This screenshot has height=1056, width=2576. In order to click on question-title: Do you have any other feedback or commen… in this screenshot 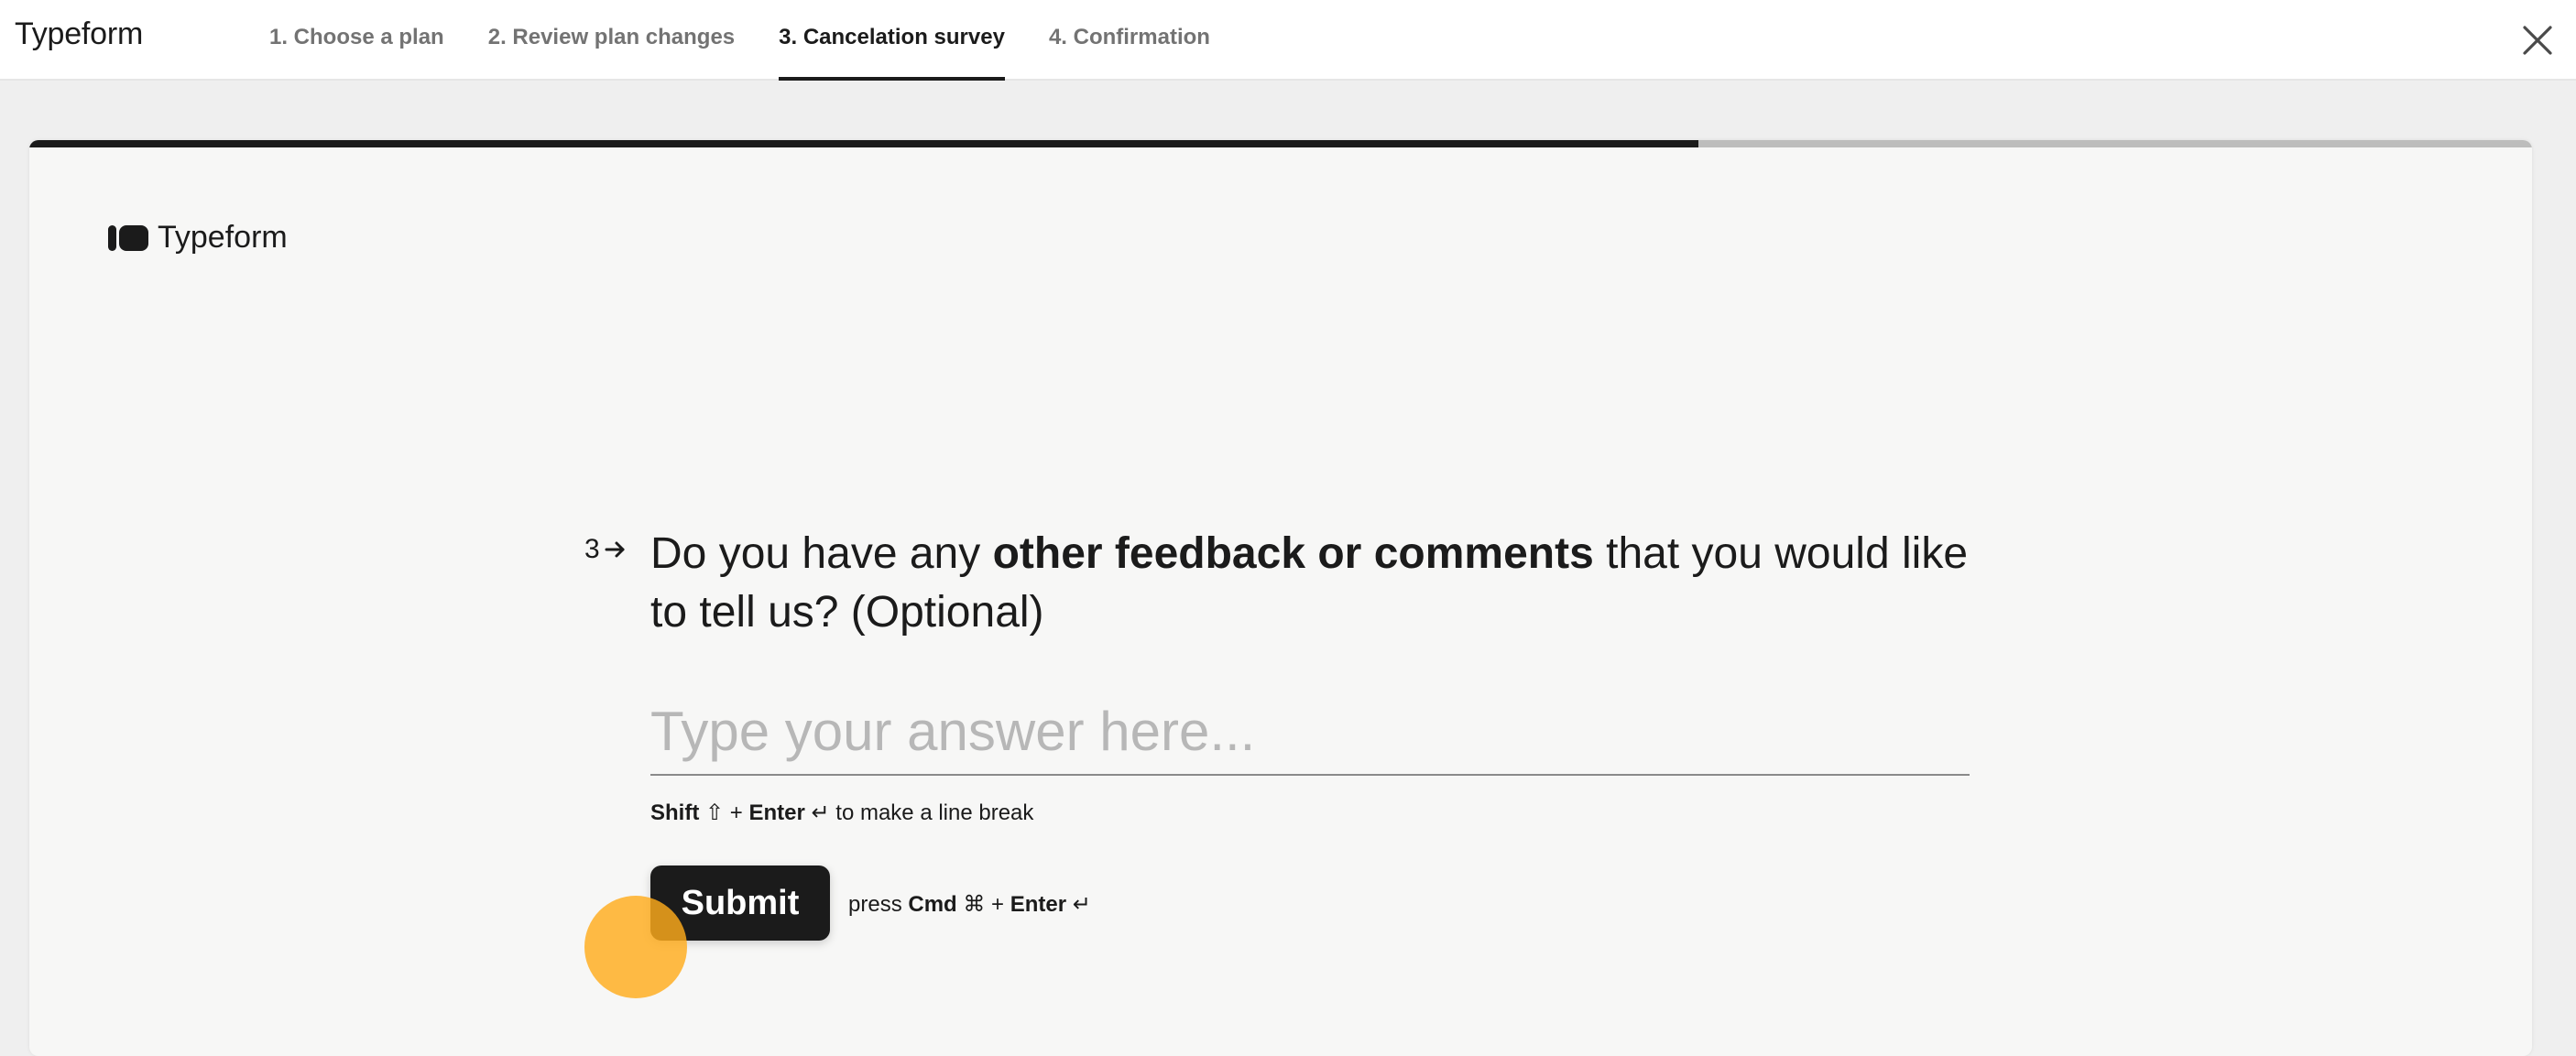, I will do `click(1310, 583)`.